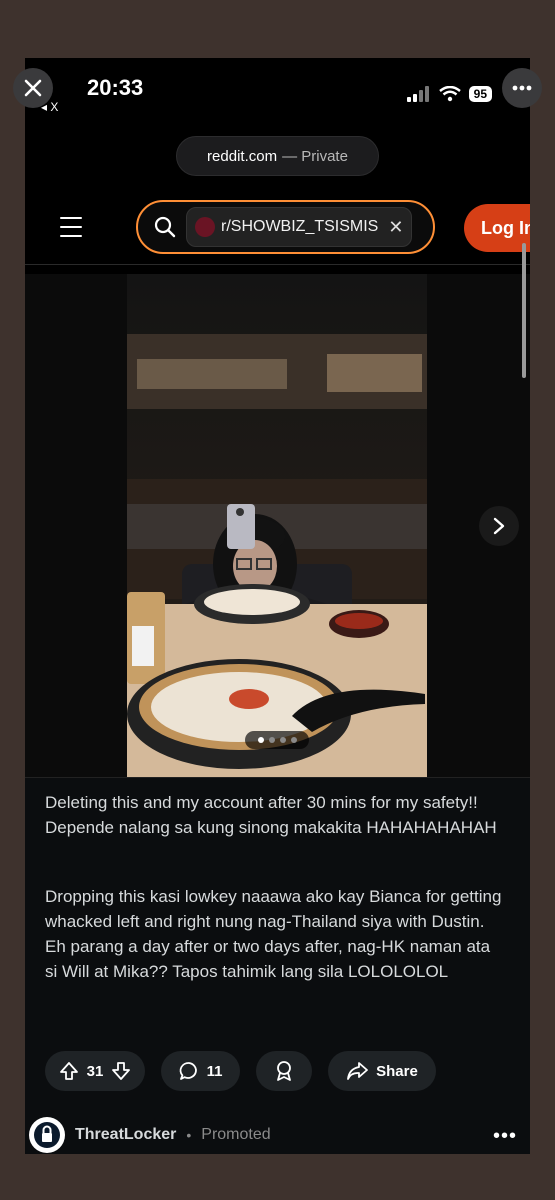  I want to click on comments-button: 11, so click(200, 1071).